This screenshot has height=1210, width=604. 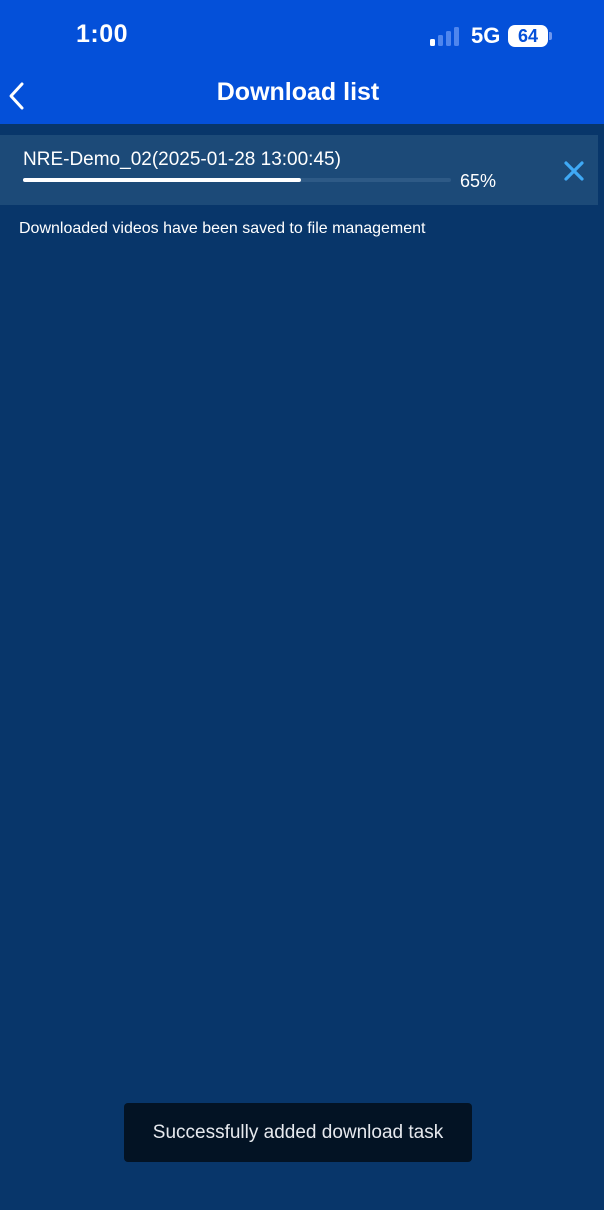 I want to click on battery-level: 64, so click(x=528, y=36).